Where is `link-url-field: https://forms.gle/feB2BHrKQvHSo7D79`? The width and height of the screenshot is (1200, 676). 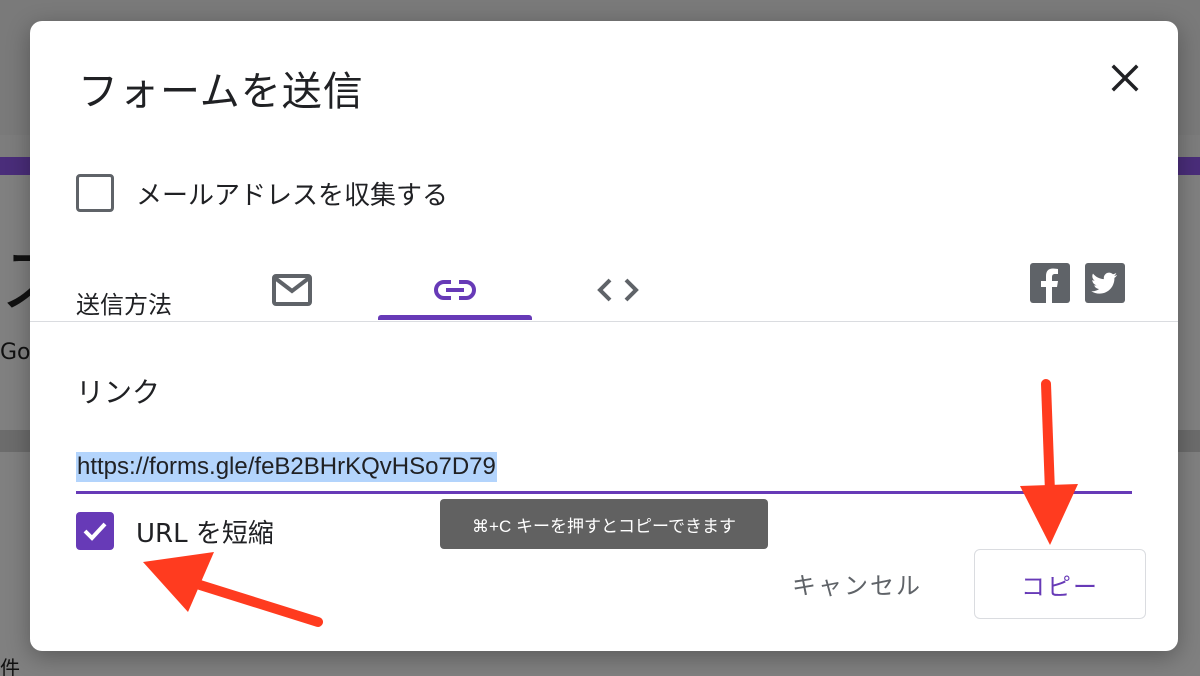
link-url-field: https://forms.gle/feB2BHrKQvHSo7D79 is located at coordinates (604, 470).